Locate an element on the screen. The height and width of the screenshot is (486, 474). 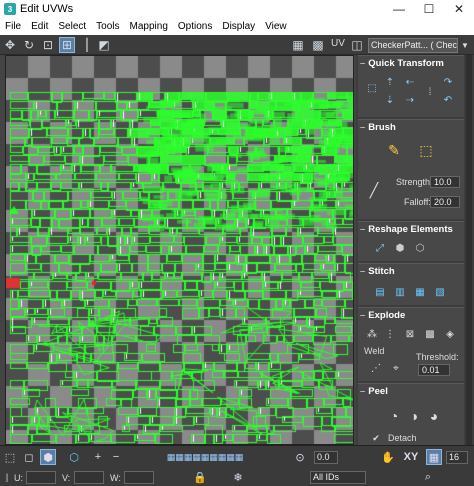
straighten-icon: ⤢ is located at coordinates (380, 248).